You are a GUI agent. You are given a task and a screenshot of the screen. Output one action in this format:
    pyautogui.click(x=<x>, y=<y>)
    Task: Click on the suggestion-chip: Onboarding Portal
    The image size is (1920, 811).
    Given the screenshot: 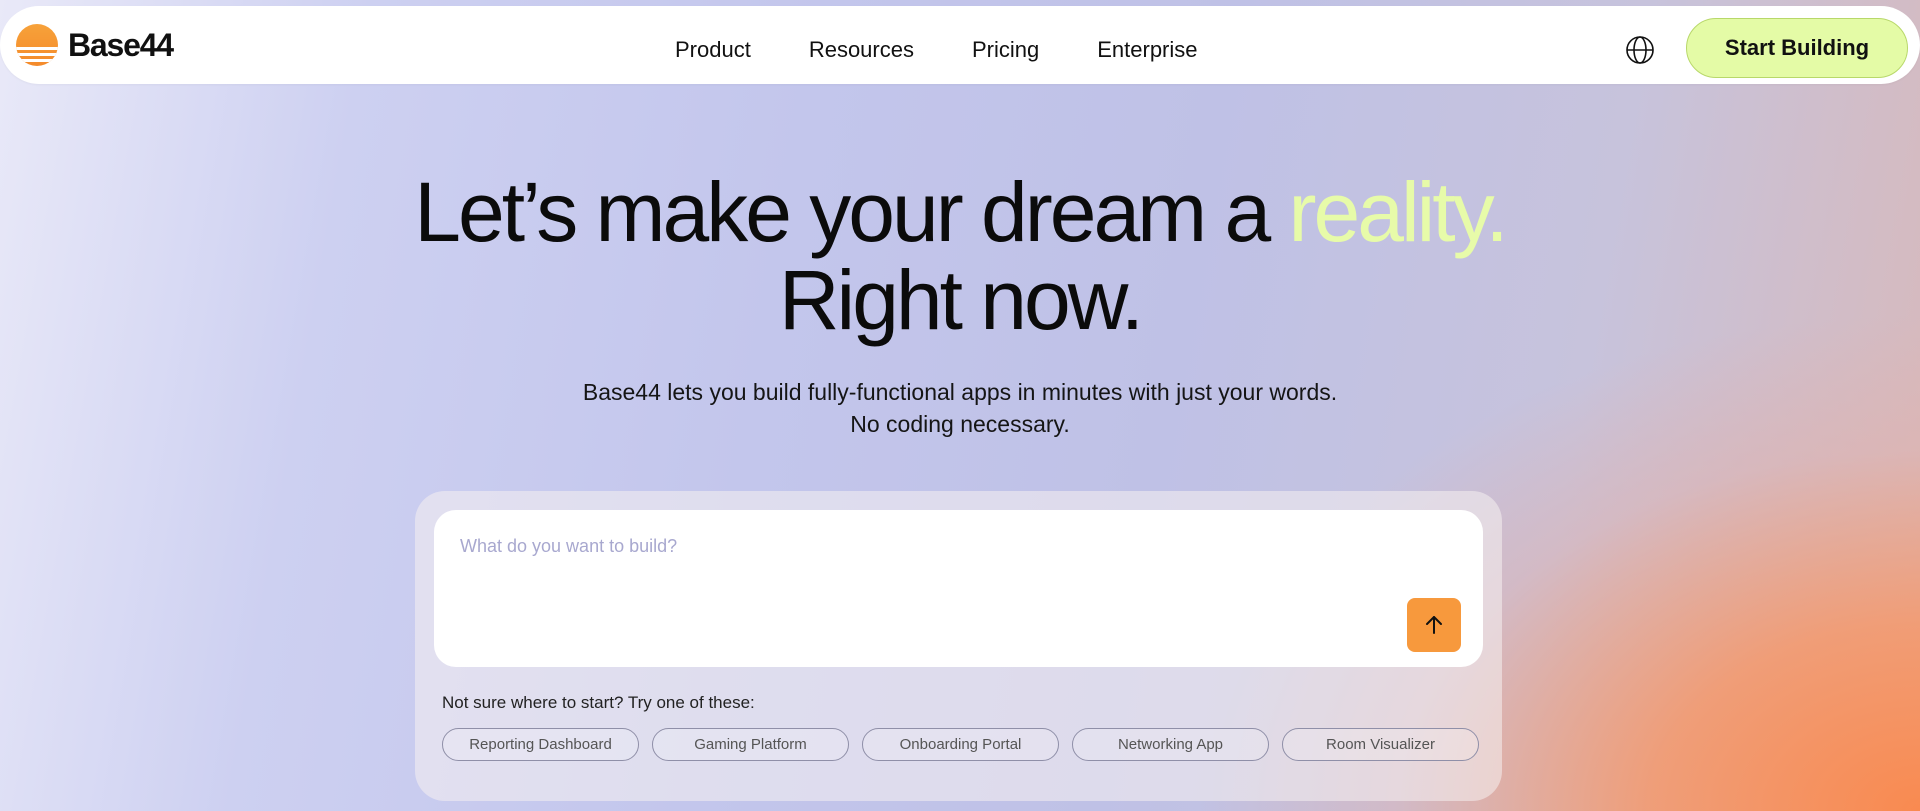 What is the action you would take?
    pyautogui.click(x=960, y=744)
    